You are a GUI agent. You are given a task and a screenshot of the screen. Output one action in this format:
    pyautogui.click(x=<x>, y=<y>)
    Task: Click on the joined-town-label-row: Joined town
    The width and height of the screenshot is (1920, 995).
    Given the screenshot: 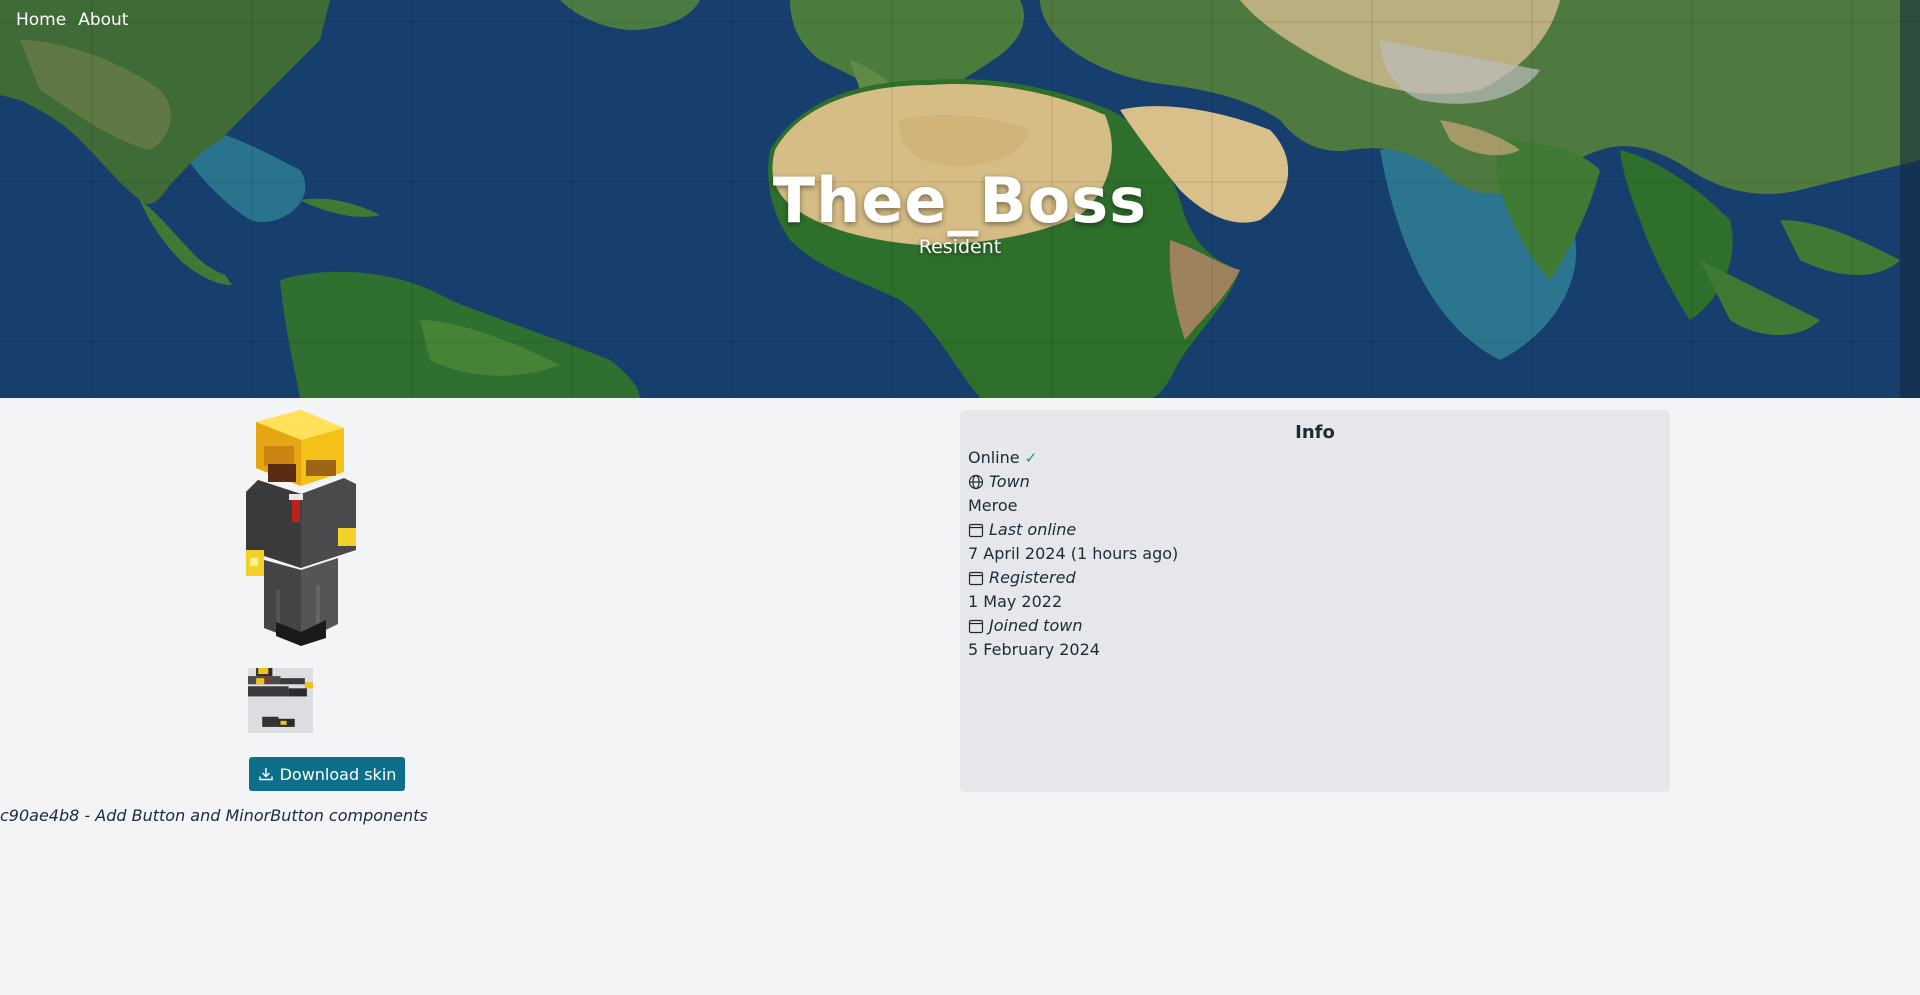 What is the action you would take?
    pyautogui.click(x=1073, y=626)
    